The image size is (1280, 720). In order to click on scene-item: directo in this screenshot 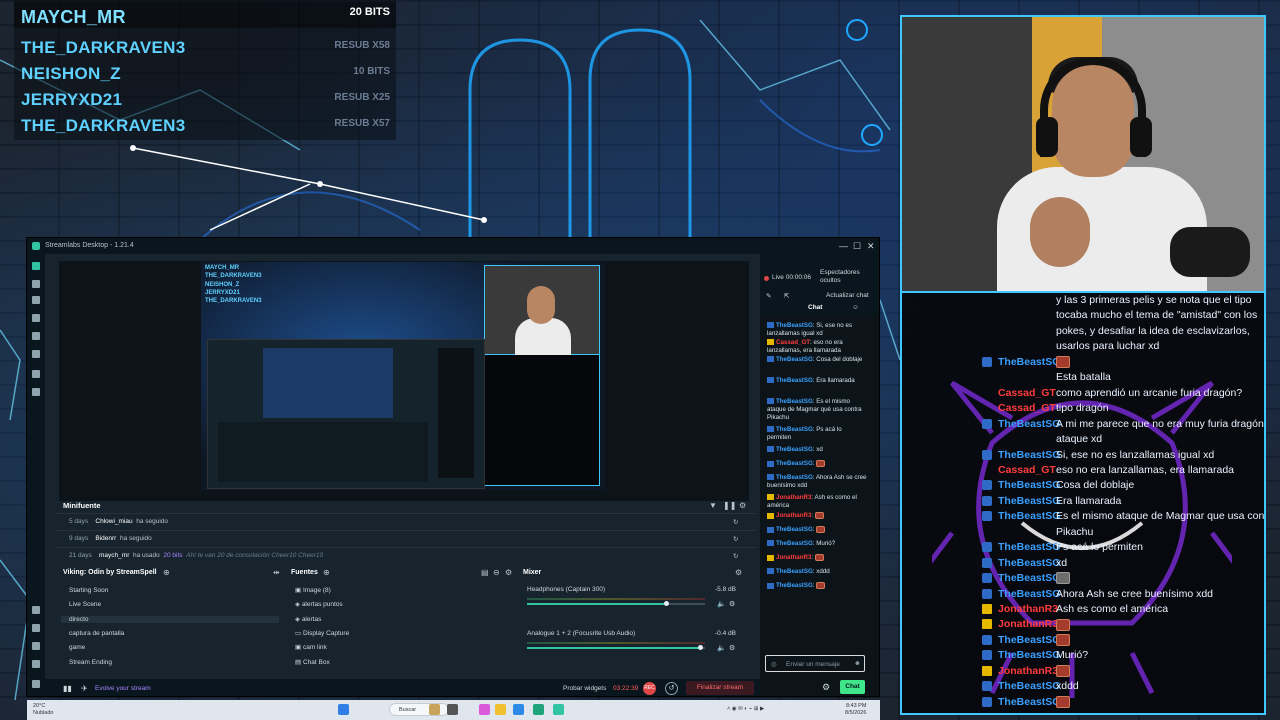, I will do `click(170, 619)`.